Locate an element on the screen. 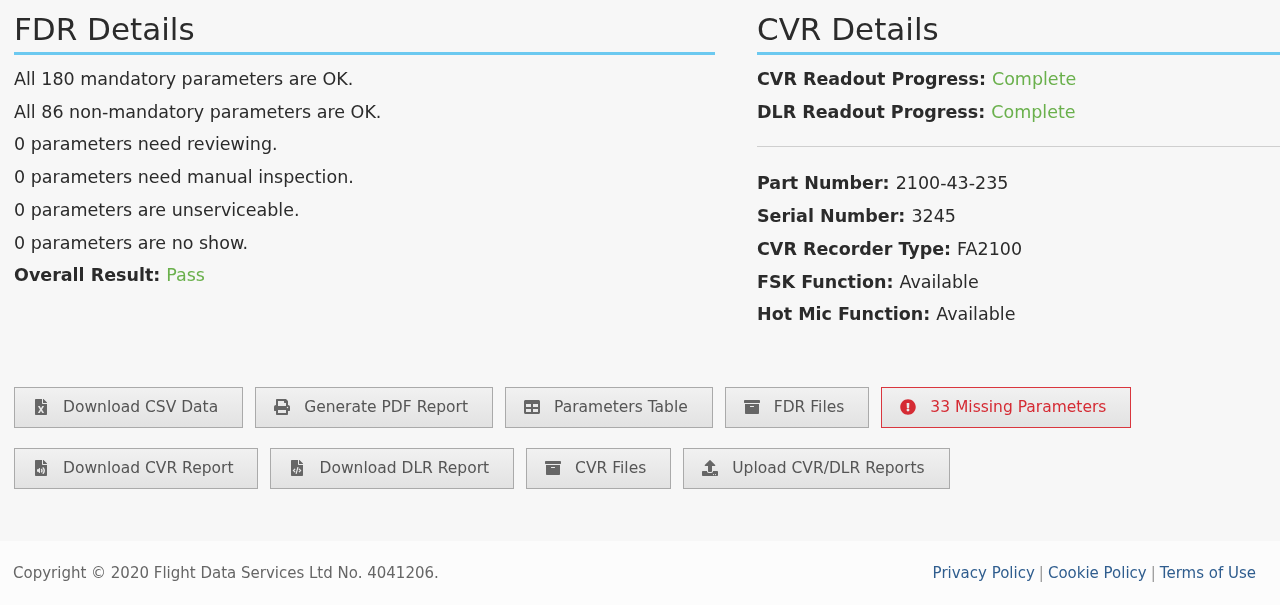 This screenshot has width=1280, height=605. summary-text: 0 parameters need reviewing. is located at coordinates (146, 145).